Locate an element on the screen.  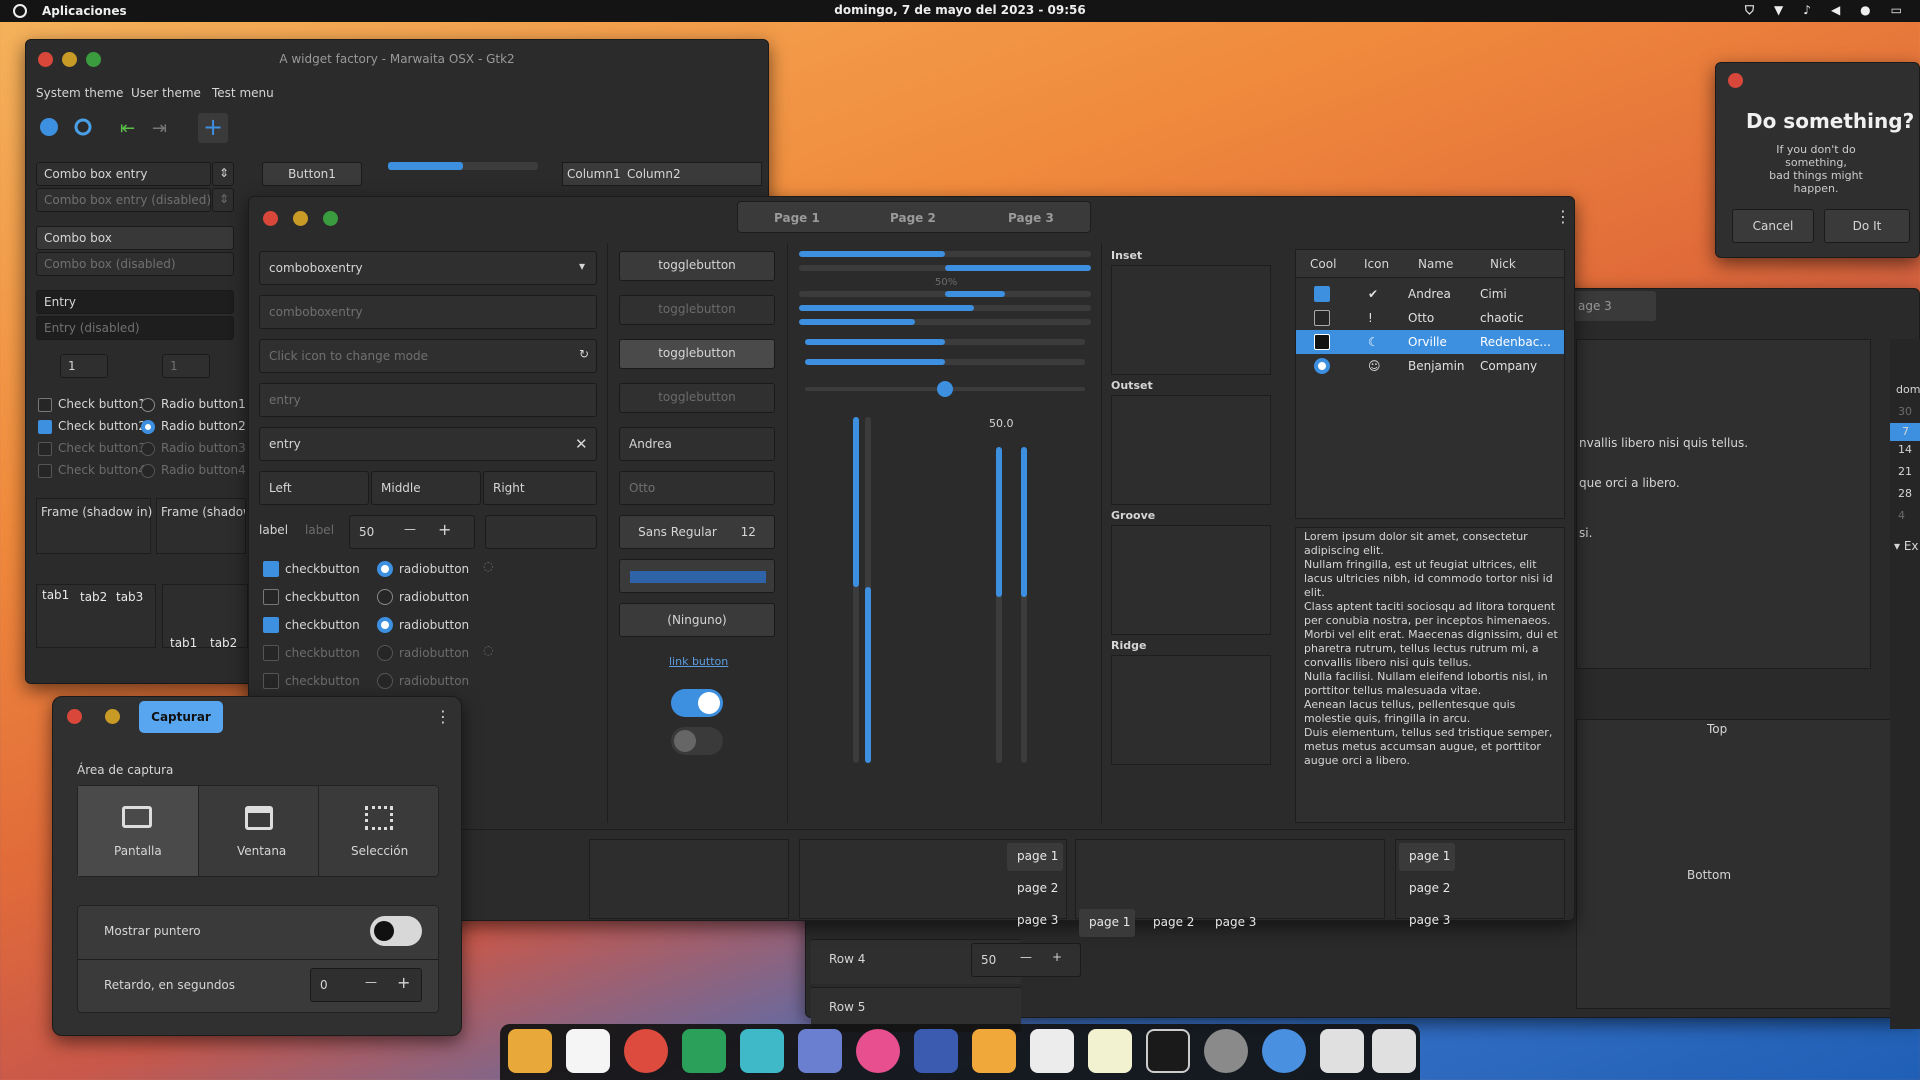
camera-icon is located at coordinates (762, 1051).